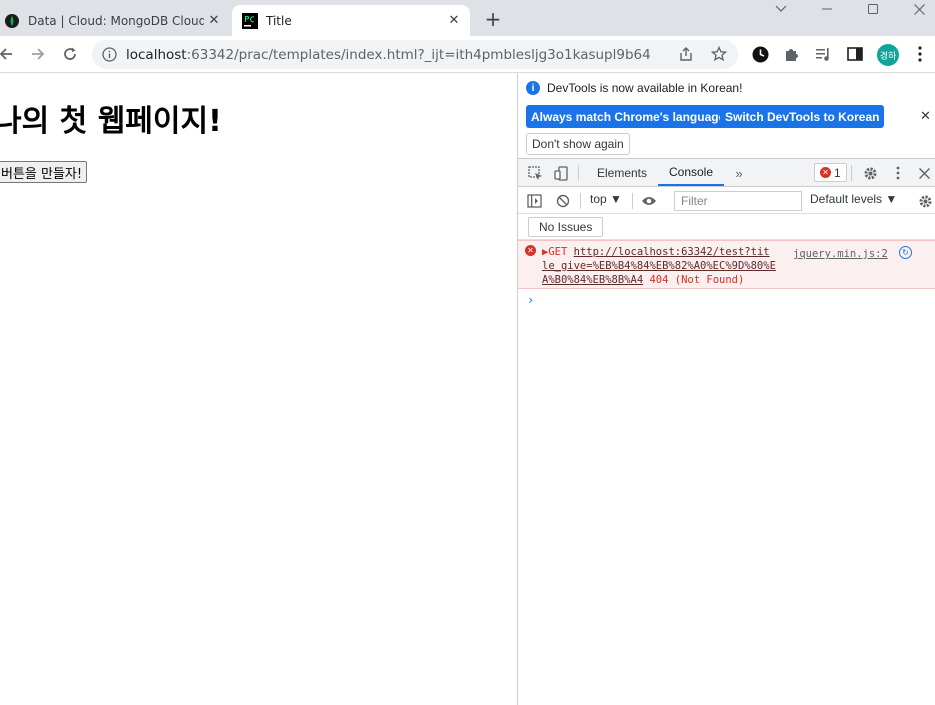  I want to click on side-panel-icon, so click(855, 54).